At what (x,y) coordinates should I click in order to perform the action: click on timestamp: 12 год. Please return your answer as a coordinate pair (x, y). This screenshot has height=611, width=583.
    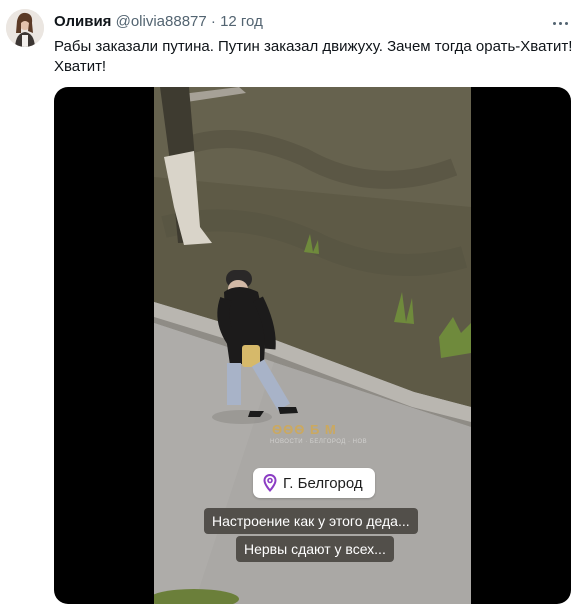
    Looking at the image, I should click on (241, 21).